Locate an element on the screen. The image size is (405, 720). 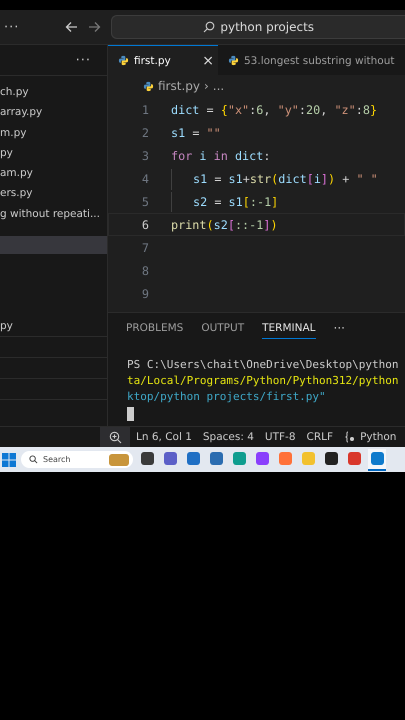
status-item: CRLF is located at coordinates (320, 437).